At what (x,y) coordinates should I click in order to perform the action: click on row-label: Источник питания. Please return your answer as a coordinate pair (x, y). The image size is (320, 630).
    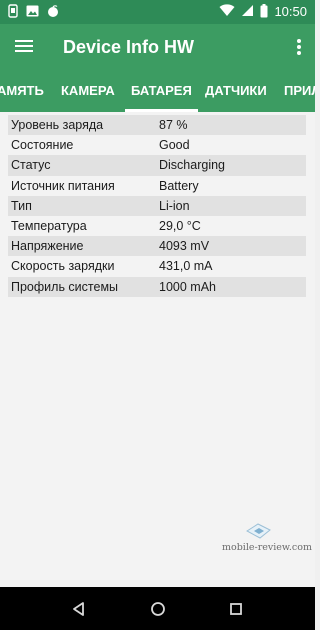
    Looking at the image, I should click on (63, 185).